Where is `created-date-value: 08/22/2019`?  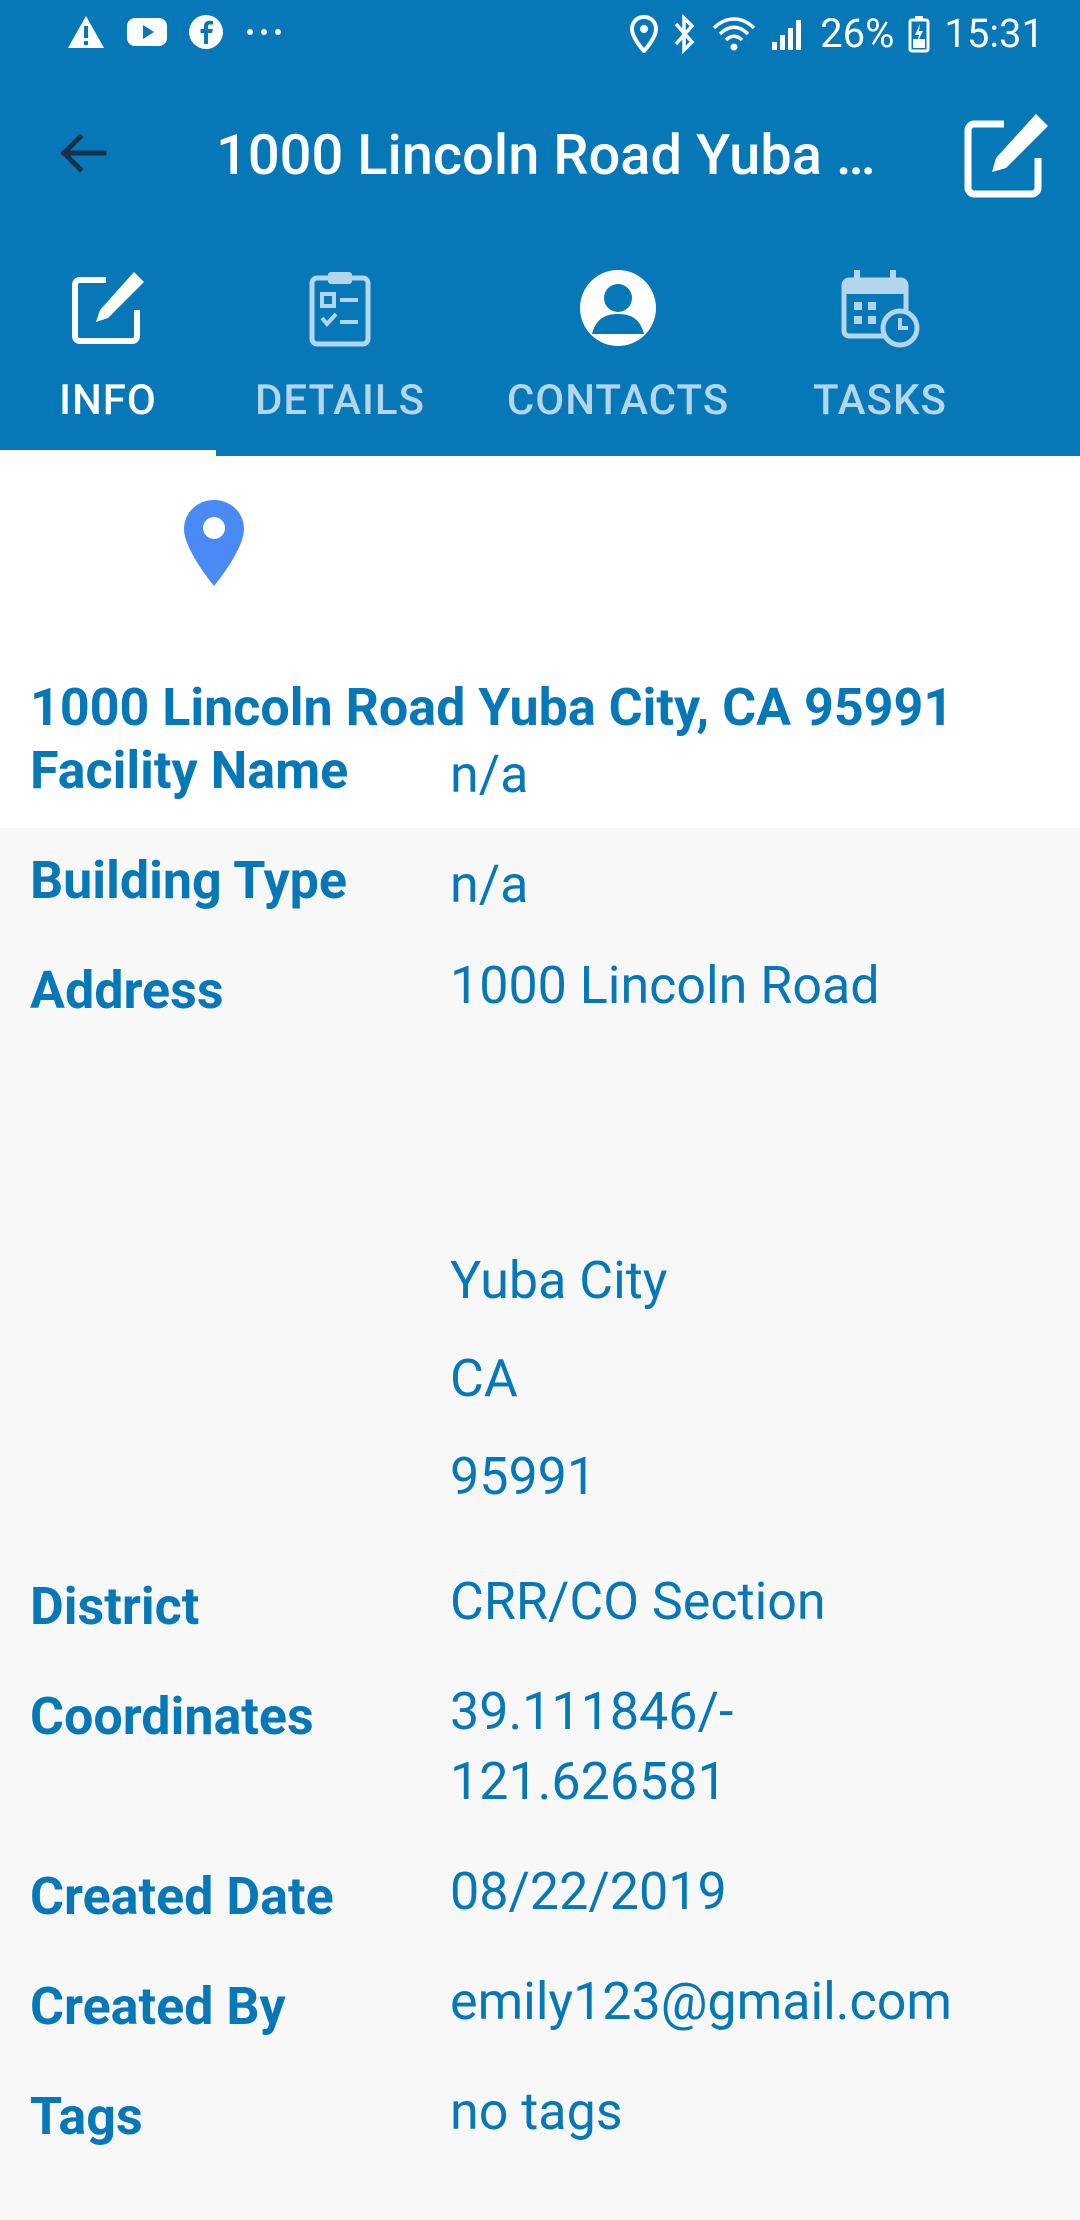 created-date-value: 08/22/2019 is located at coordinates (588, 1891).